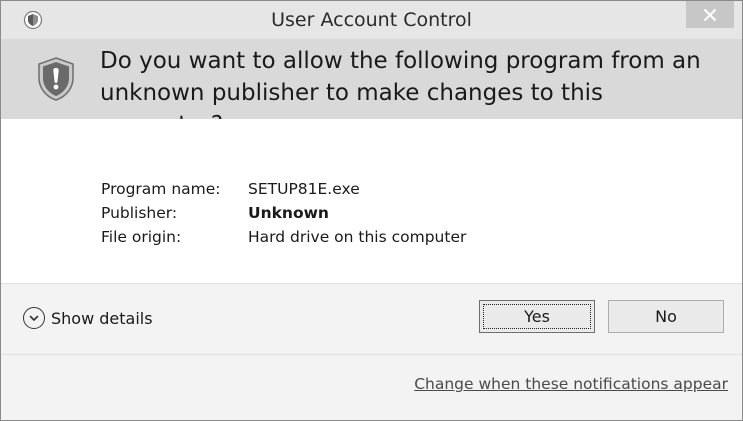 The width and height of the screenshot is (743, 421). I want to click on chevron-down-circle-icon, so click(34, 318).